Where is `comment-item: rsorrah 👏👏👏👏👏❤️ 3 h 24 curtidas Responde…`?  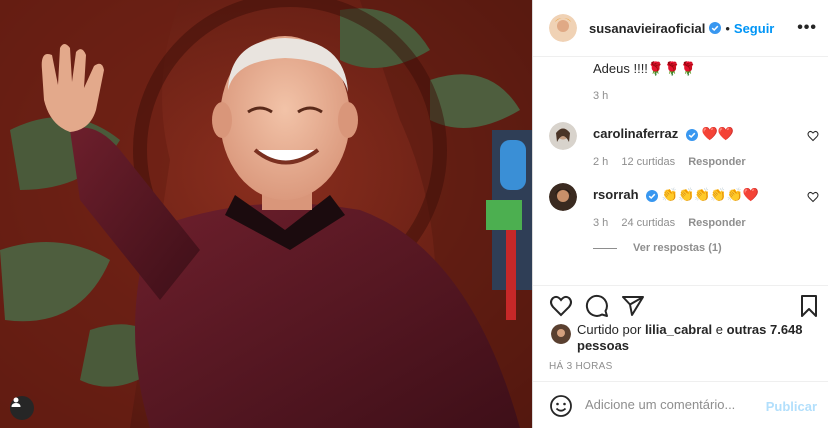
comment-item: rsorrah 👏👏👏👏👏❤️ 3 h 24 curtidas Responde… is located at coordinates (684, 208).